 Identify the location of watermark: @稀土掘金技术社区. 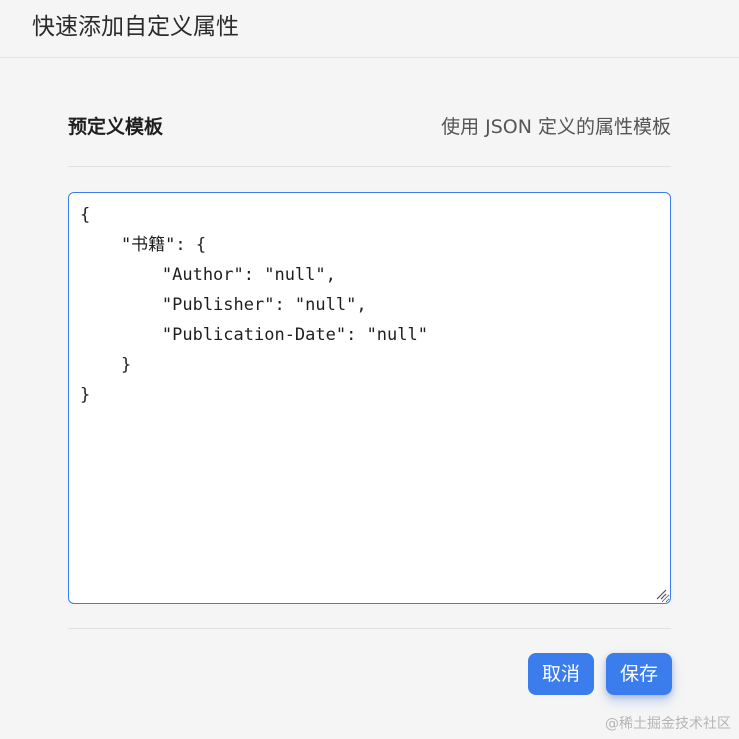
(668, 724).